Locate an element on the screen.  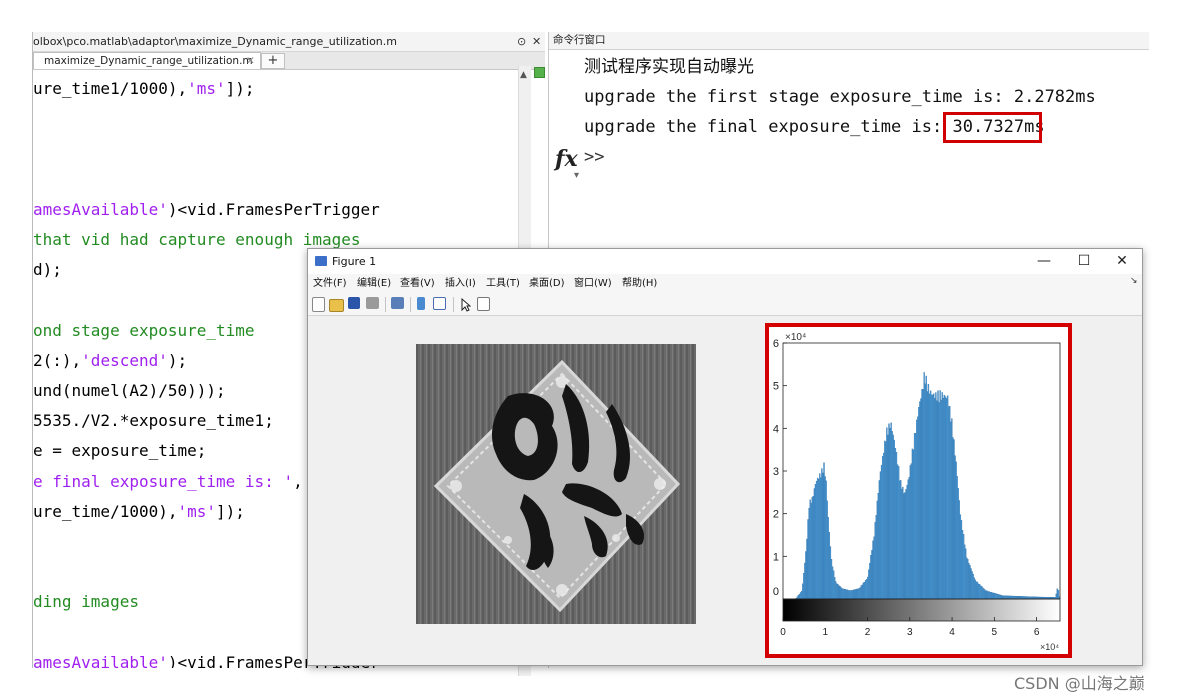
code-token: amesAvailable' is located at coordinates (100, 660).